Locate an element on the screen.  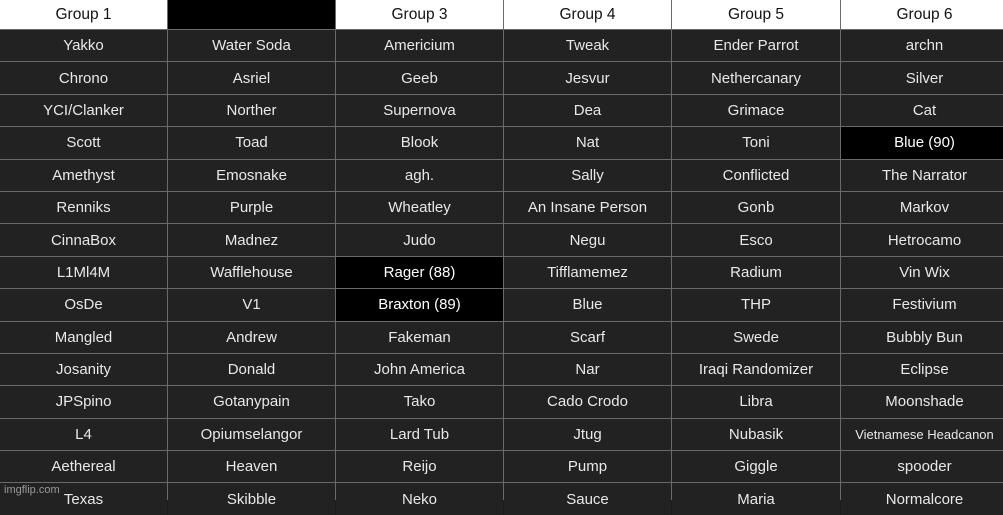
table-cell: Grimace is located at coordinates (756, 110).